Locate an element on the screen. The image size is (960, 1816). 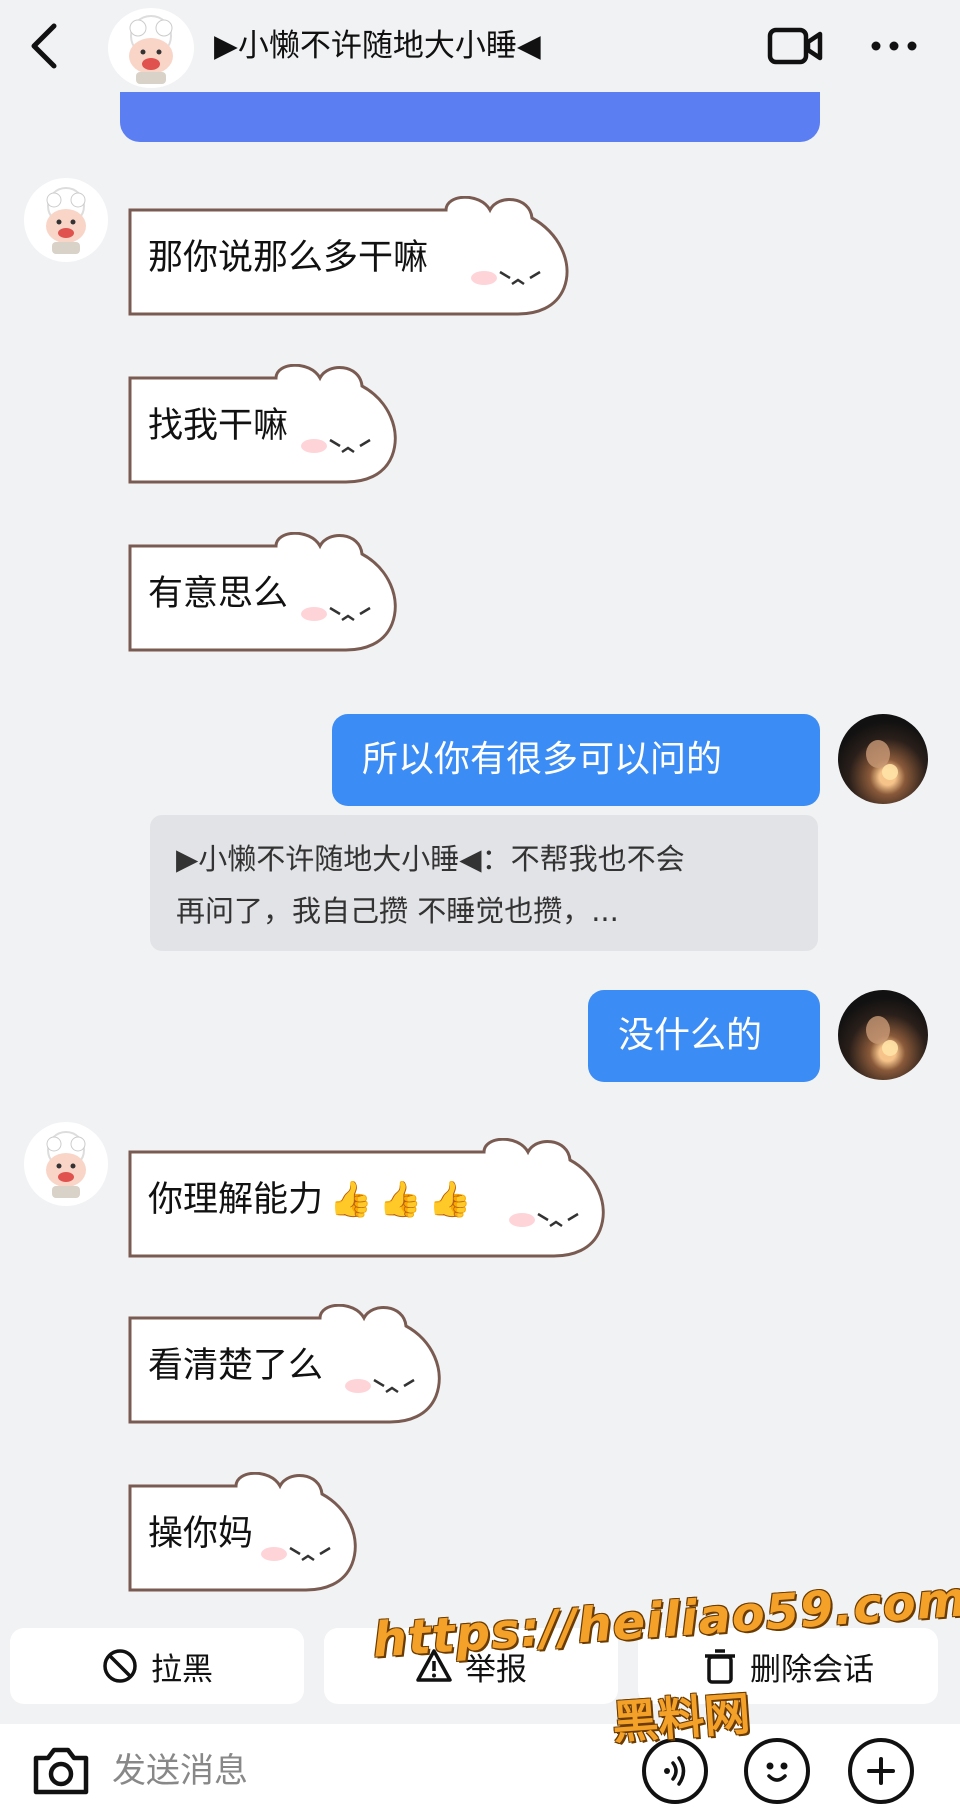
message-received: 看清楚了么 is located at coordinates (288, 1364).